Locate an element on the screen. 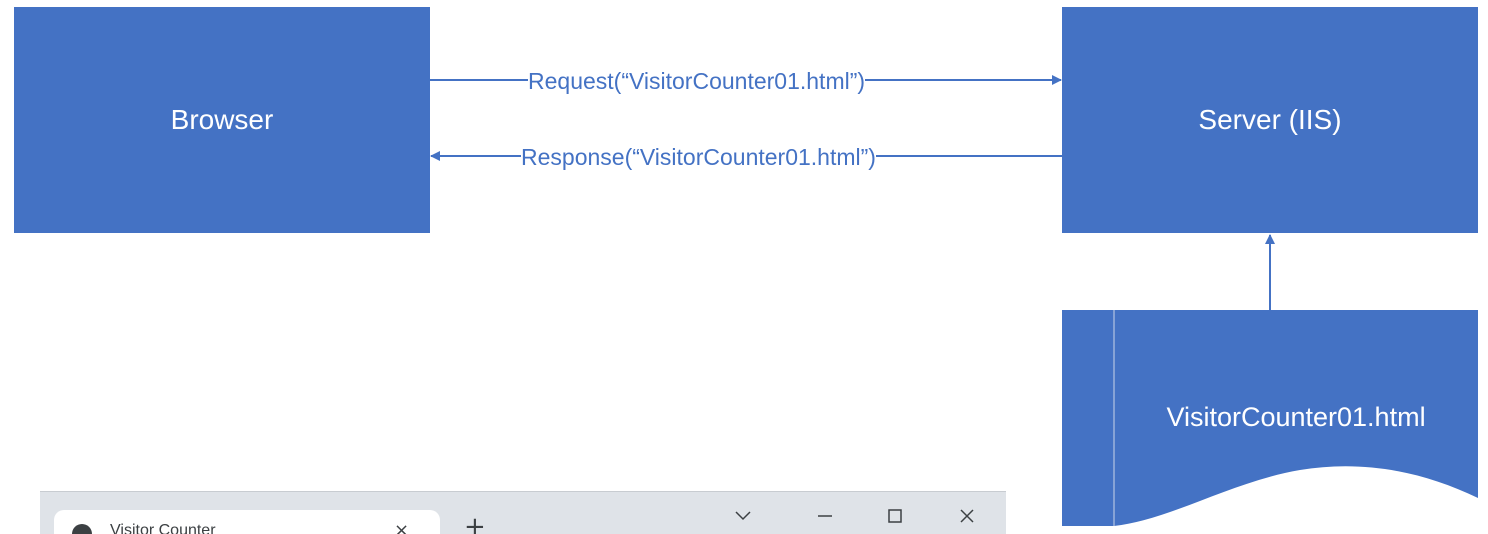 This screenshot has width=1488, height=534. browser-node-label: Browser is located at coordinates (222, 119).